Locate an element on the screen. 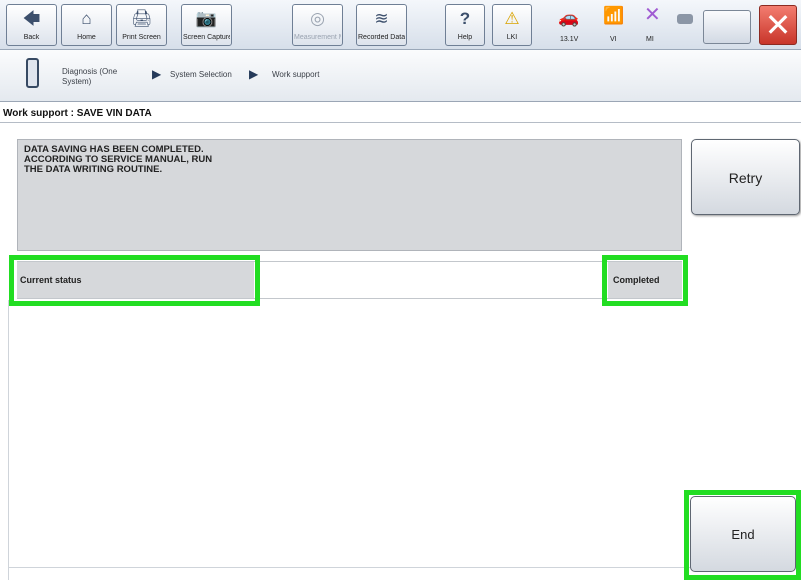 The image size is (801, 580). recorded-data-icon: ≋ is located at coordinates (381, 18).